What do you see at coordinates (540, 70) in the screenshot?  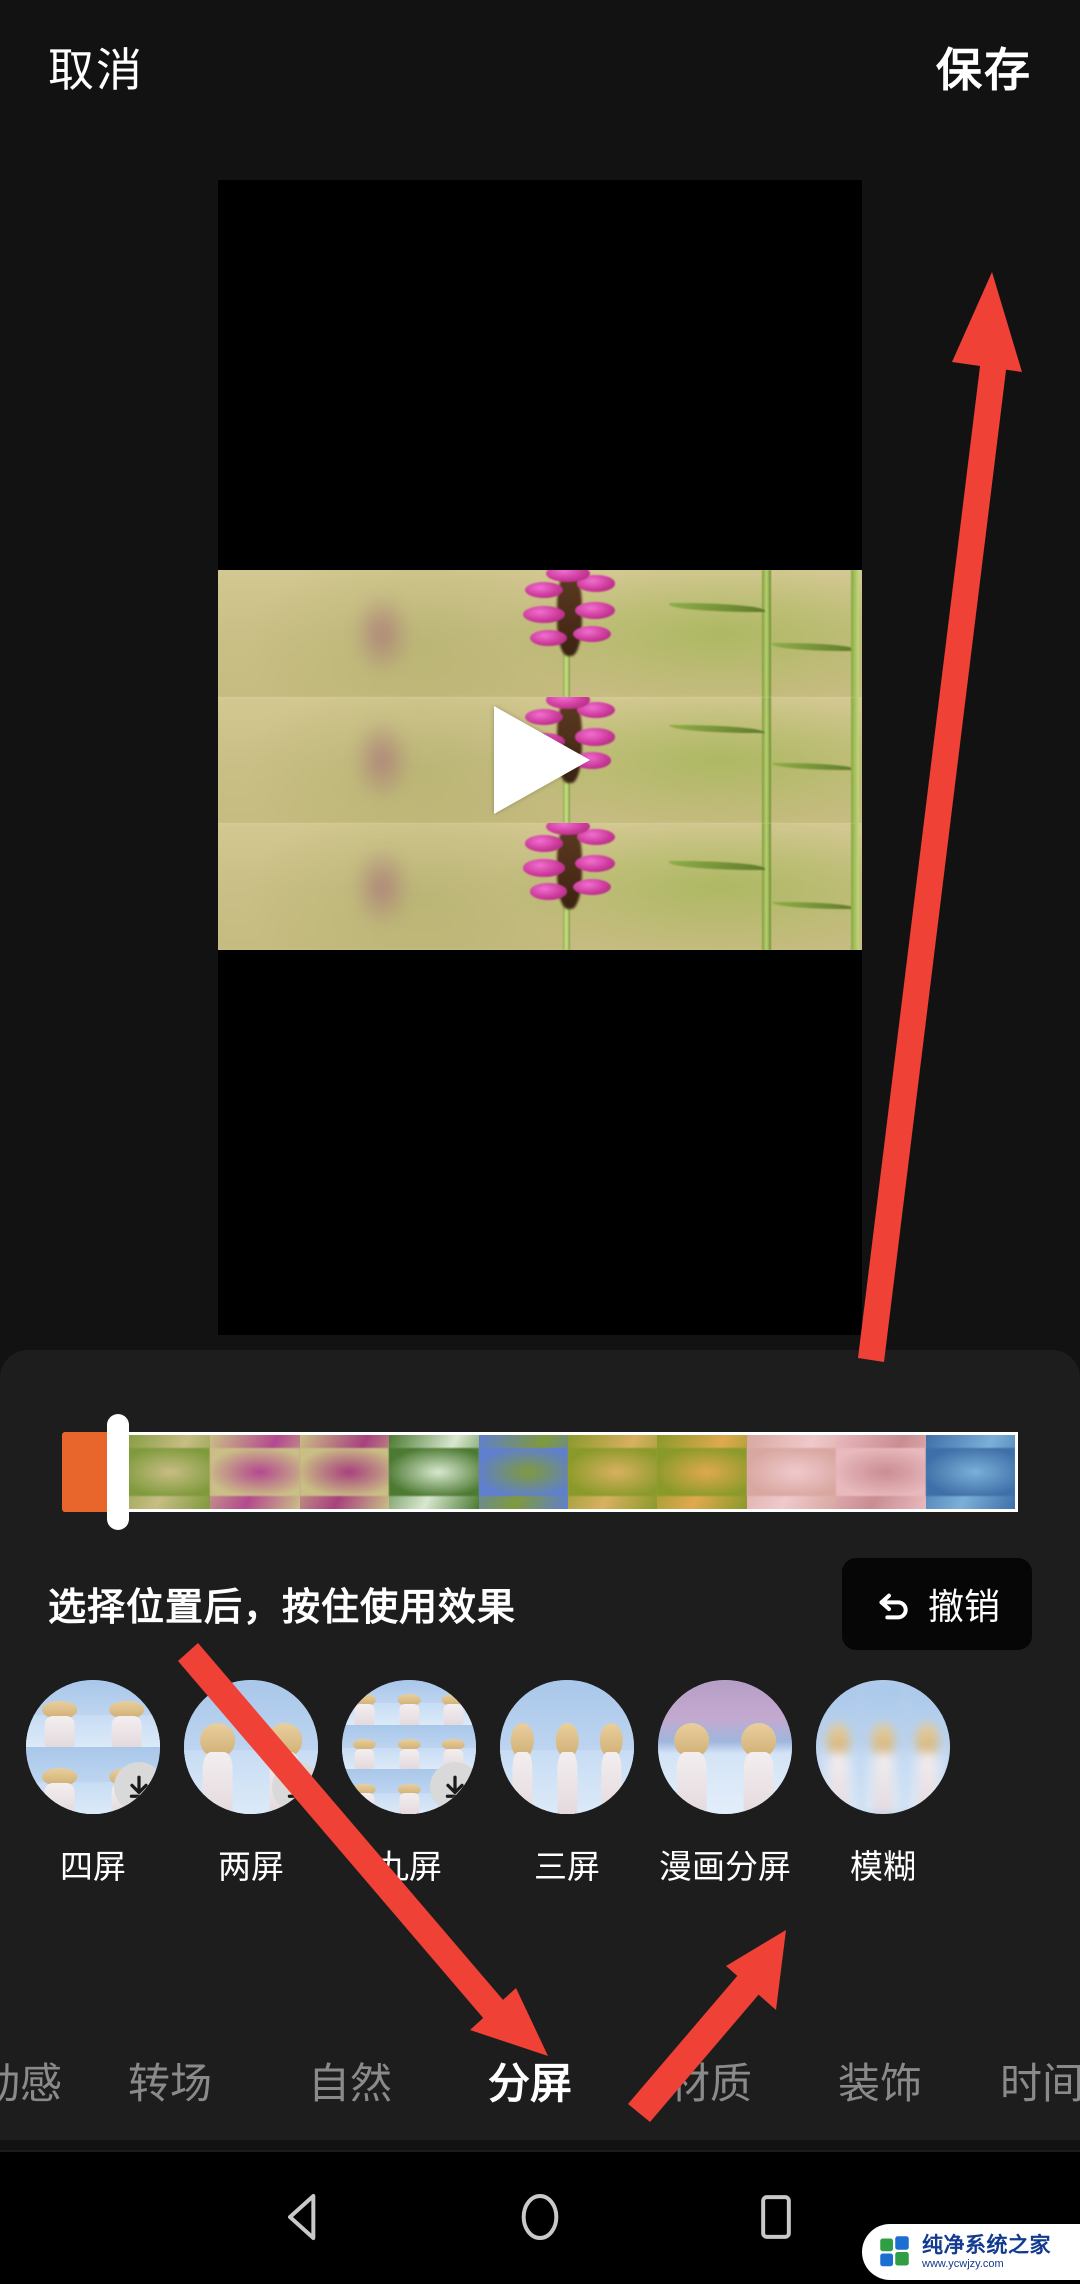 I see `top-action-bar: 取消 保存` at bounding box center [540, 70].